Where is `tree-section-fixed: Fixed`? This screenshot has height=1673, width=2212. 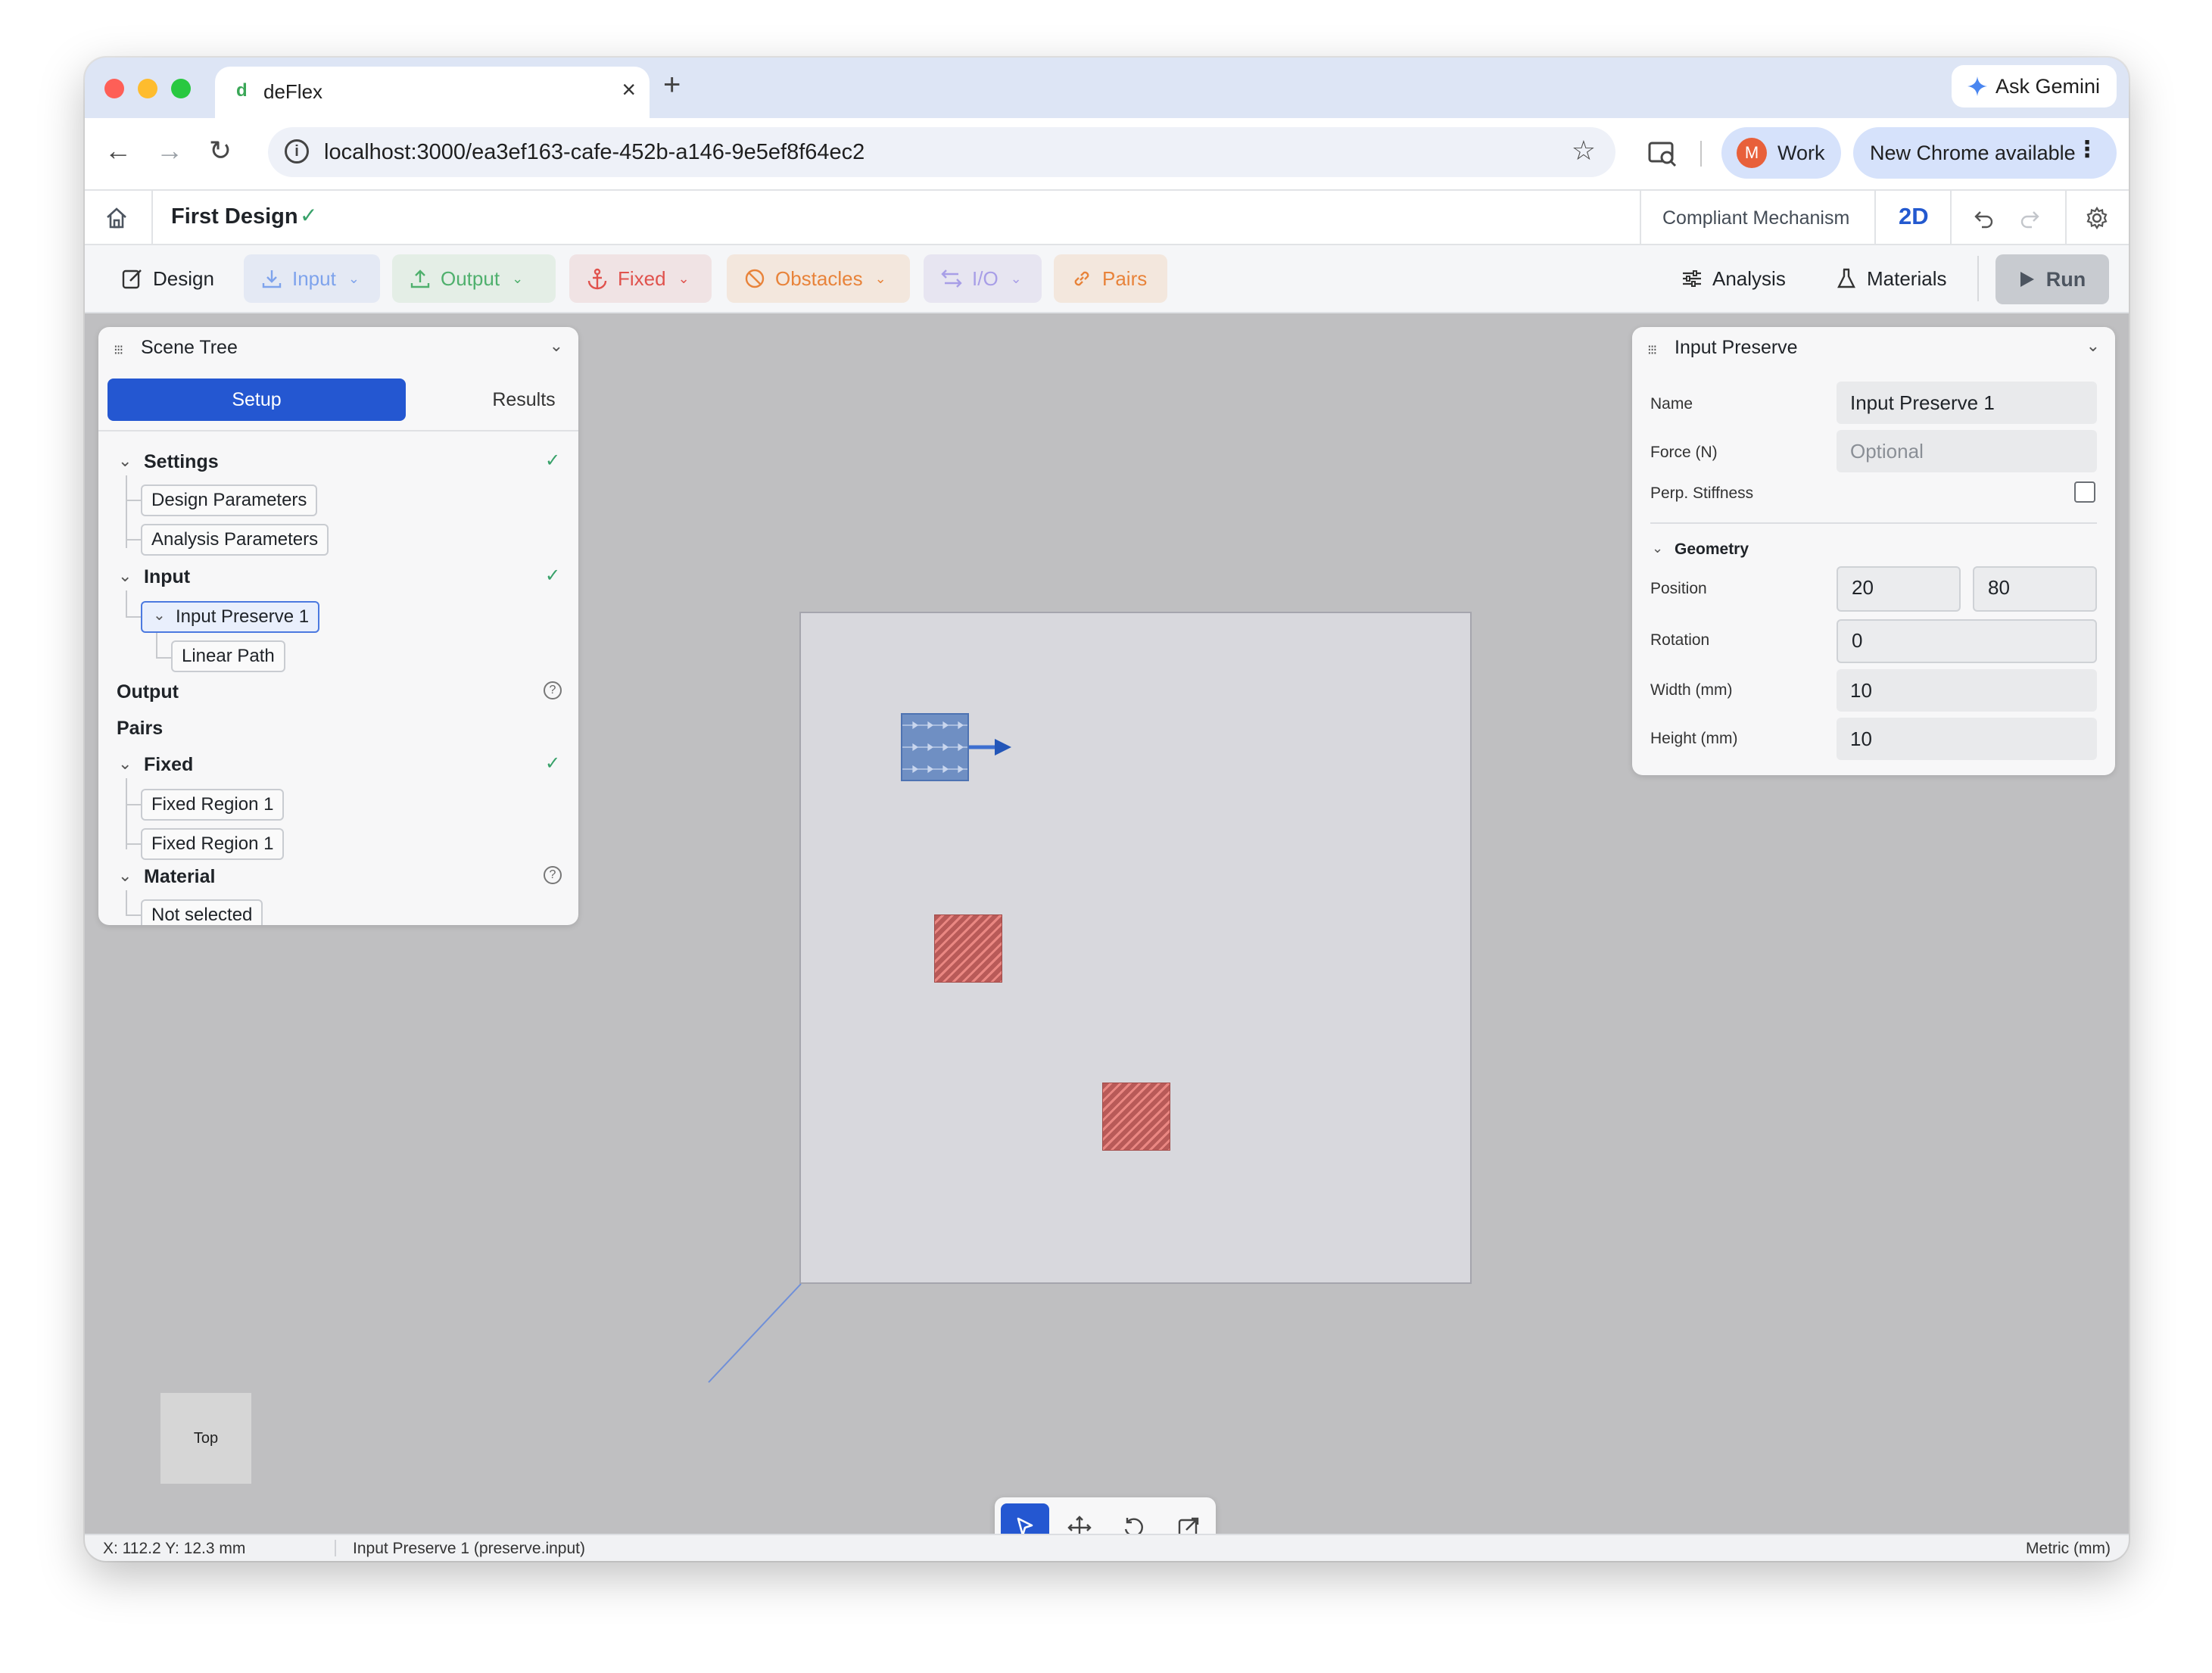 tree-section-fixed: Fixed is located at coordinates (168, 765).